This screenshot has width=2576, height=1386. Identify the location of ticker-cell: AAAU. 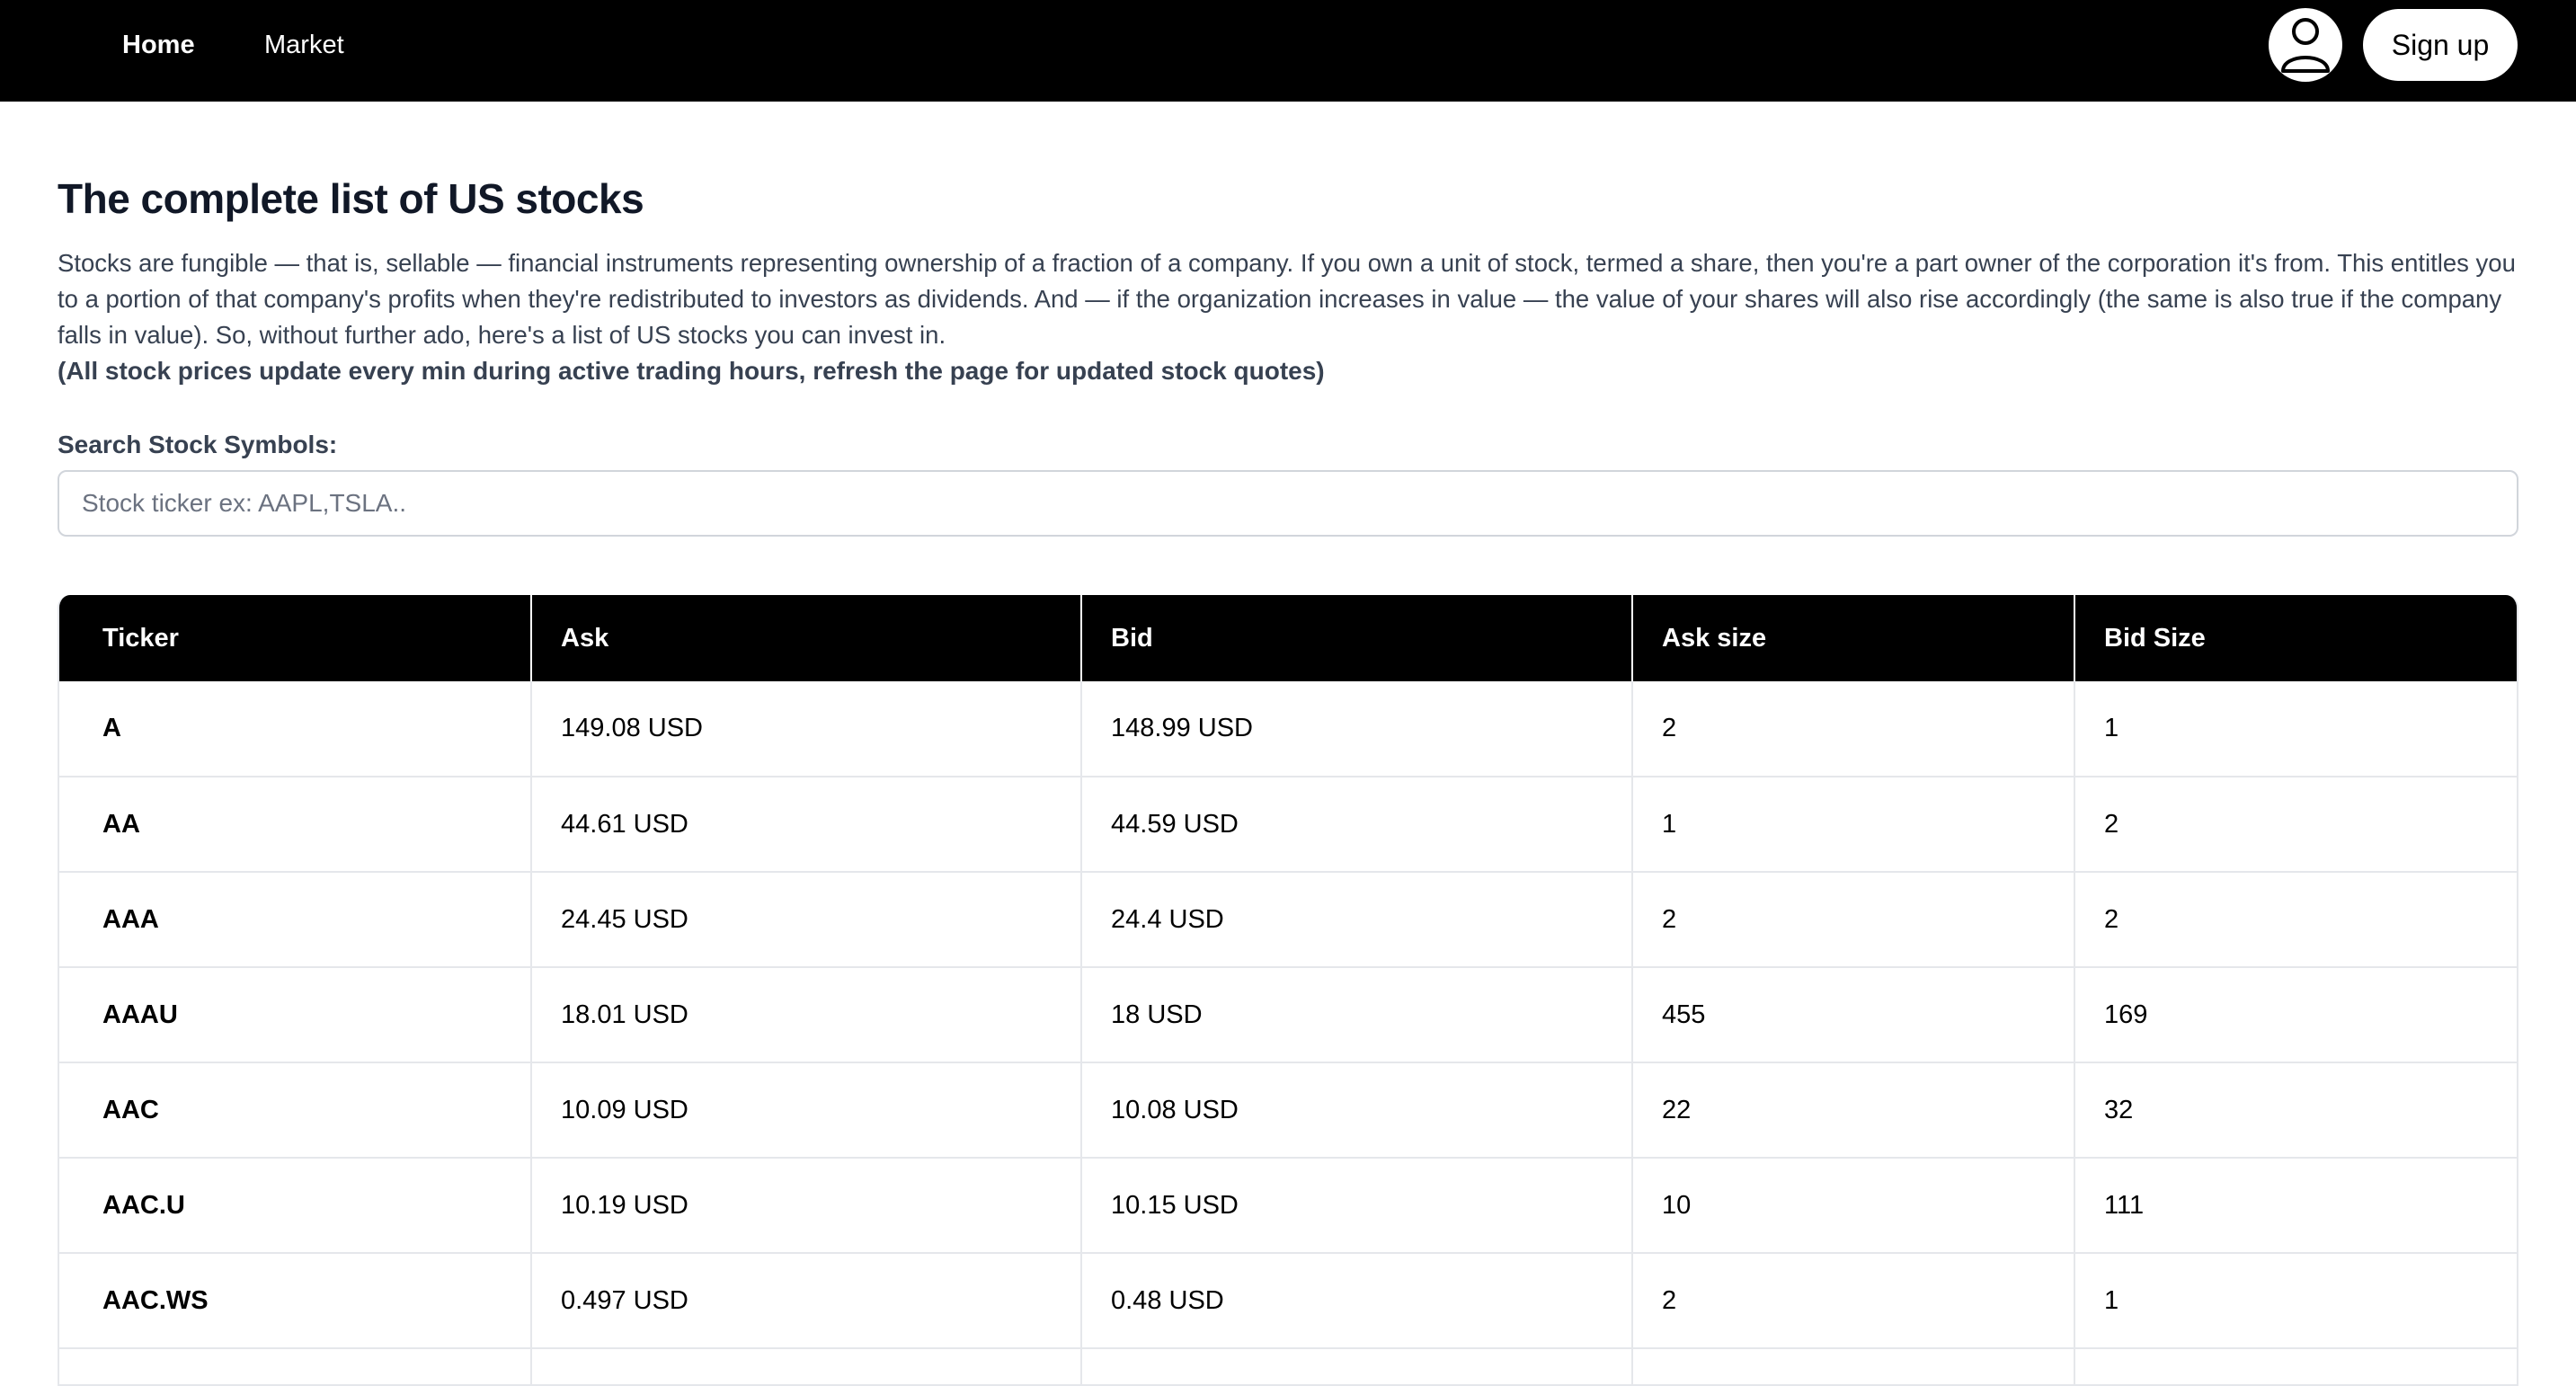
(295, 1014).